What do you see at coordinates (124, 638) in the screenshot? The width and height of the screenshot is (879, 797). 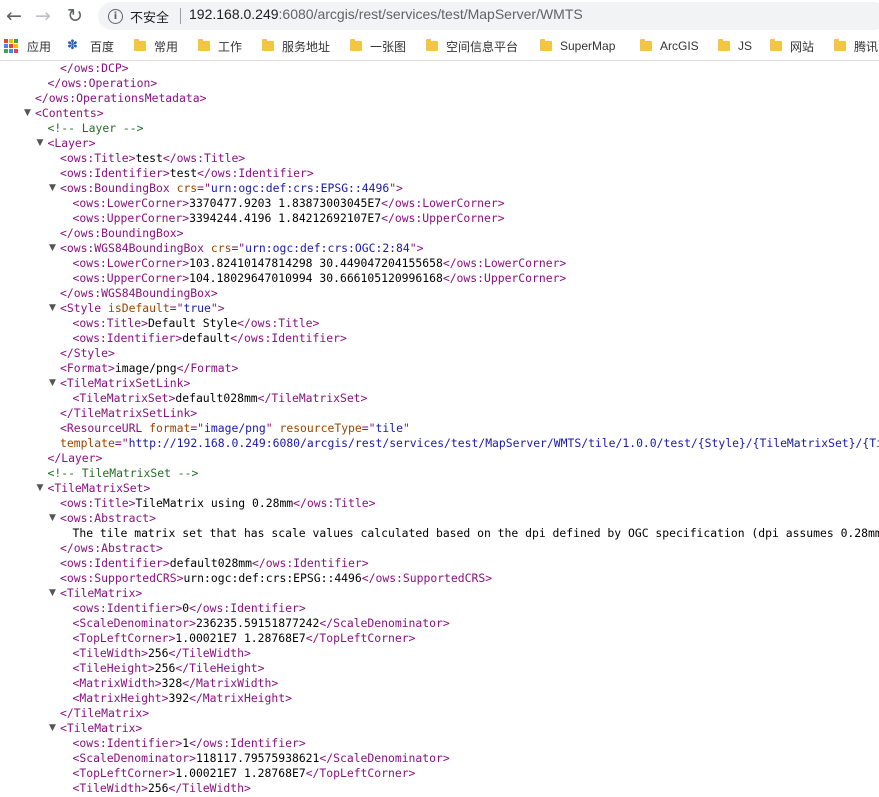 I see `xml-tag: <TopLeftCorner>` at bounding box center [124, 638].